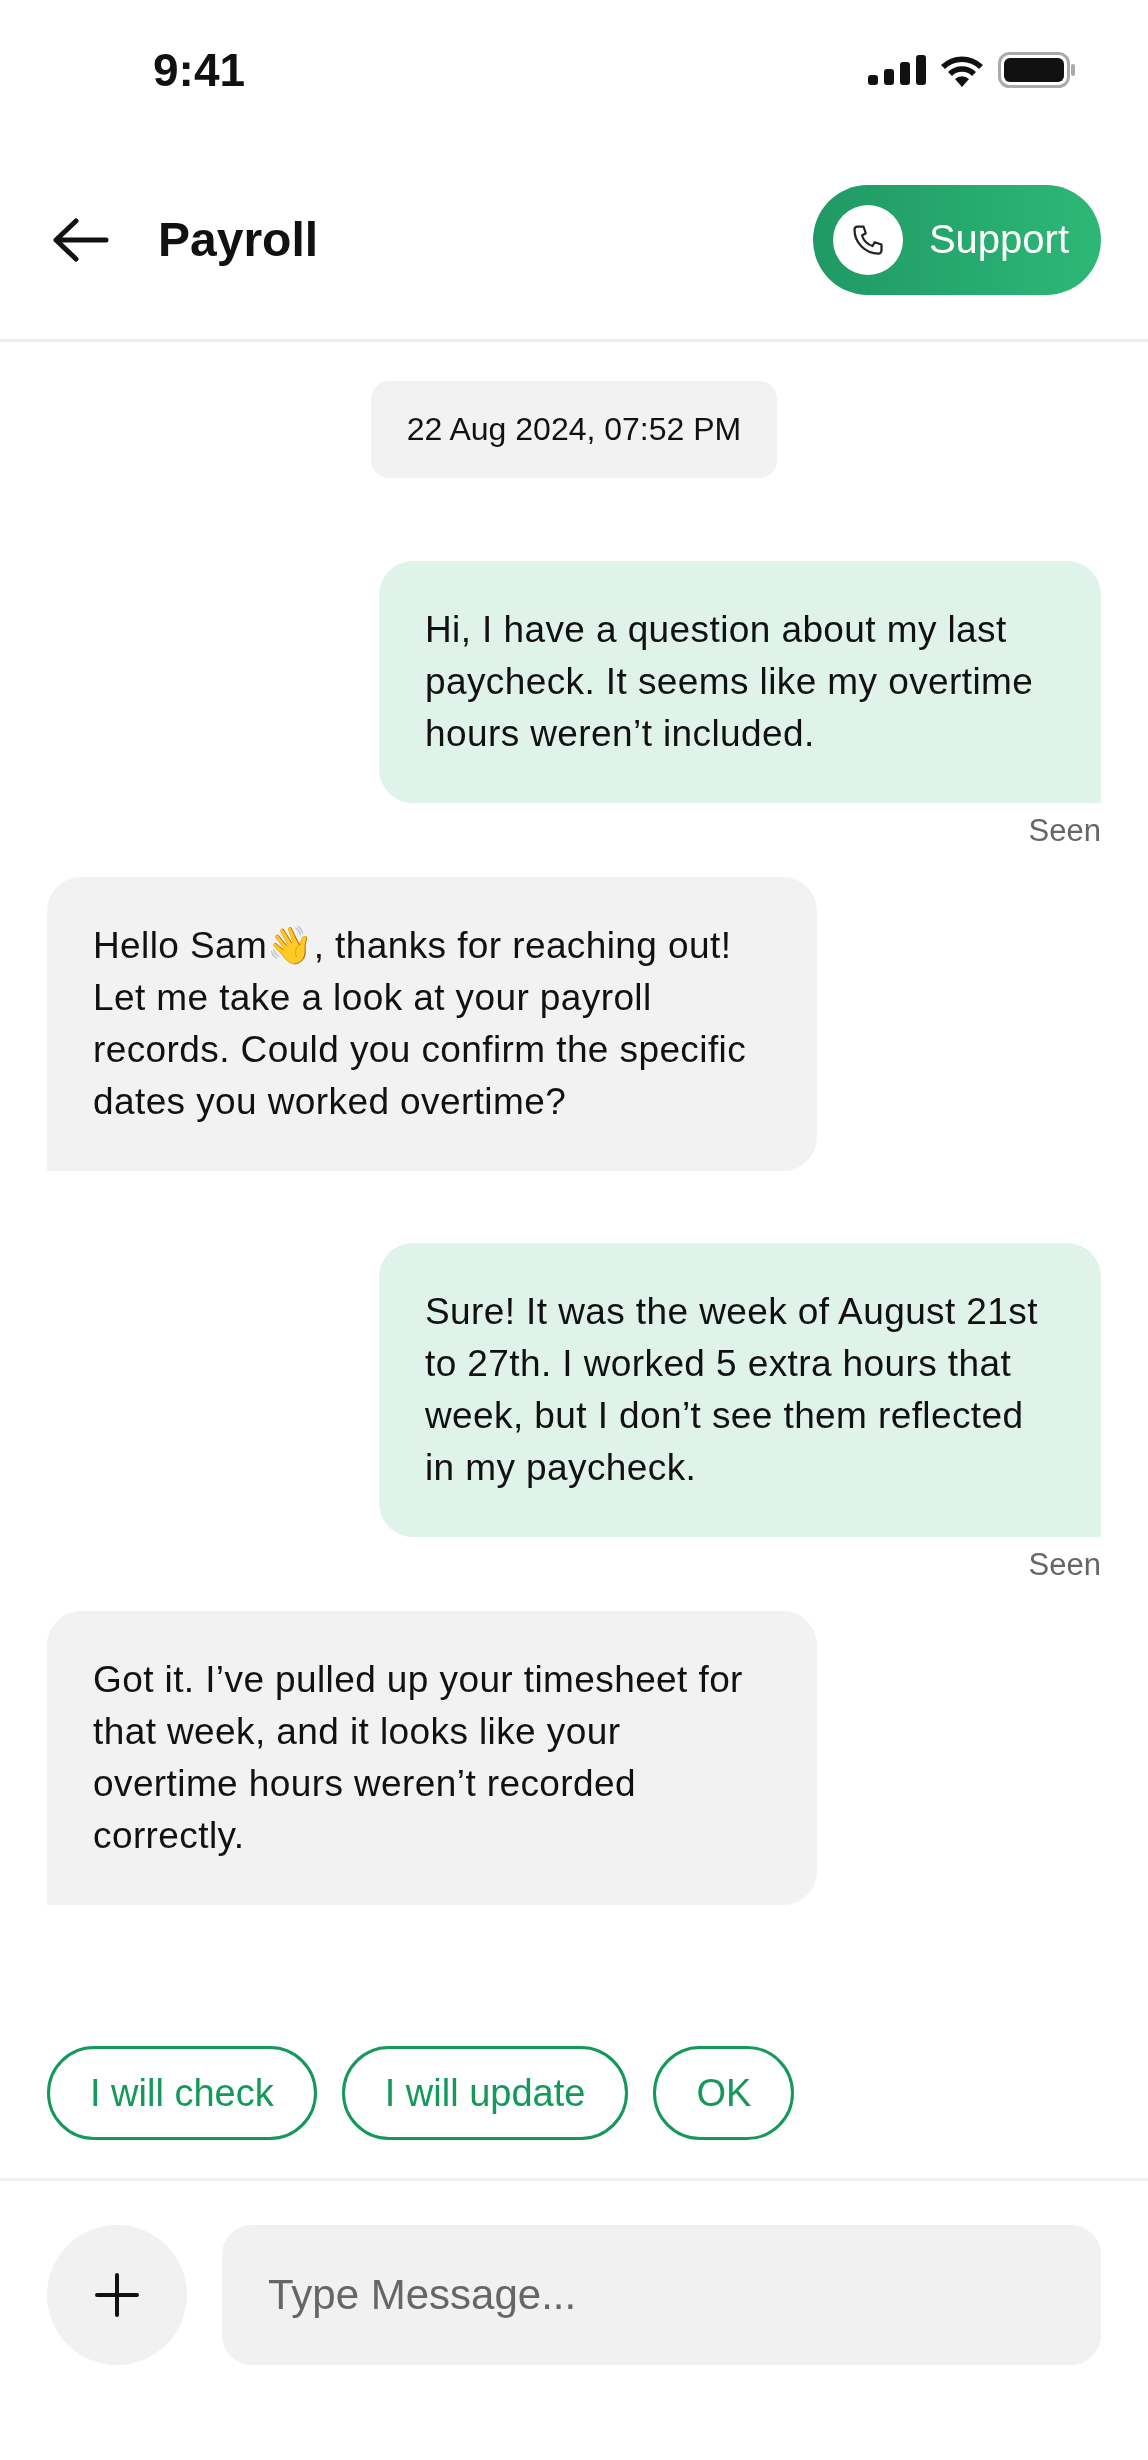  What do you see at coordinates (740, 682) in the screenshot?
I see `sent-message: Hi, I have a question about my last paycheck. It seems like my overtime hours weren’t included.` at bounding box center [740, 682].